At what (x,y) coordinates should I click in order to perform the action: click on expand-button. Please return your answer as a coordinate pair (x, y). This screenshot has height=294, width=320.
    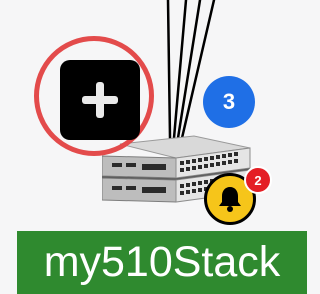
    Looking at the image, I should click on (100, 100).